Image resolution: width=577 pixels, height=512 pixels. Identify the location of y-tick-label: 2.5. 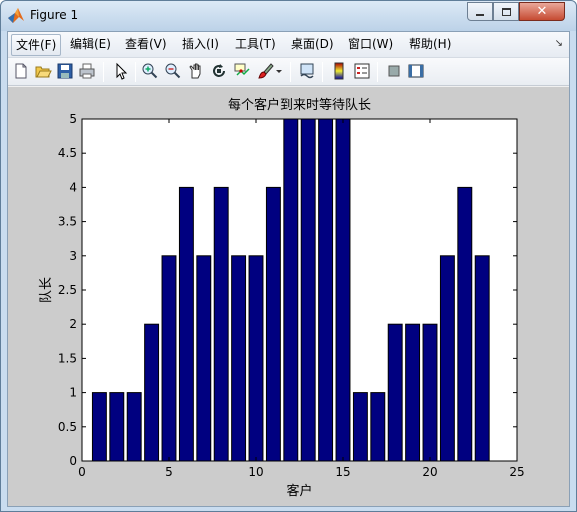
(67, 290).